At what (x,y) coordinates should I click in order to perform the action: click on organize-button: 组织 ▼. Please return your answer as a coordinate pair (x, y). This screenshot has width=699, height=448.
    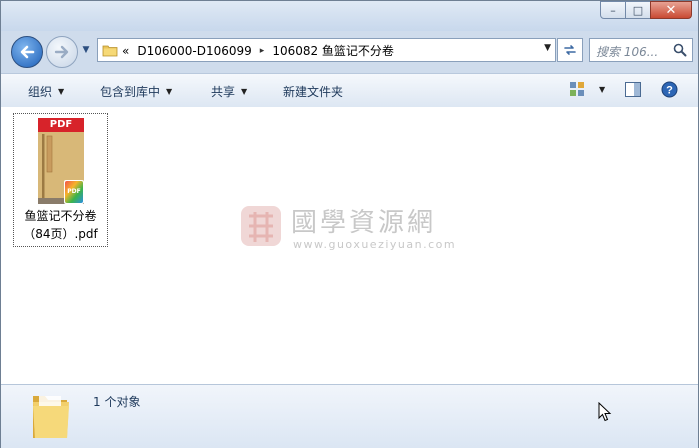
    Looking at the image, I should click on (46, 91).